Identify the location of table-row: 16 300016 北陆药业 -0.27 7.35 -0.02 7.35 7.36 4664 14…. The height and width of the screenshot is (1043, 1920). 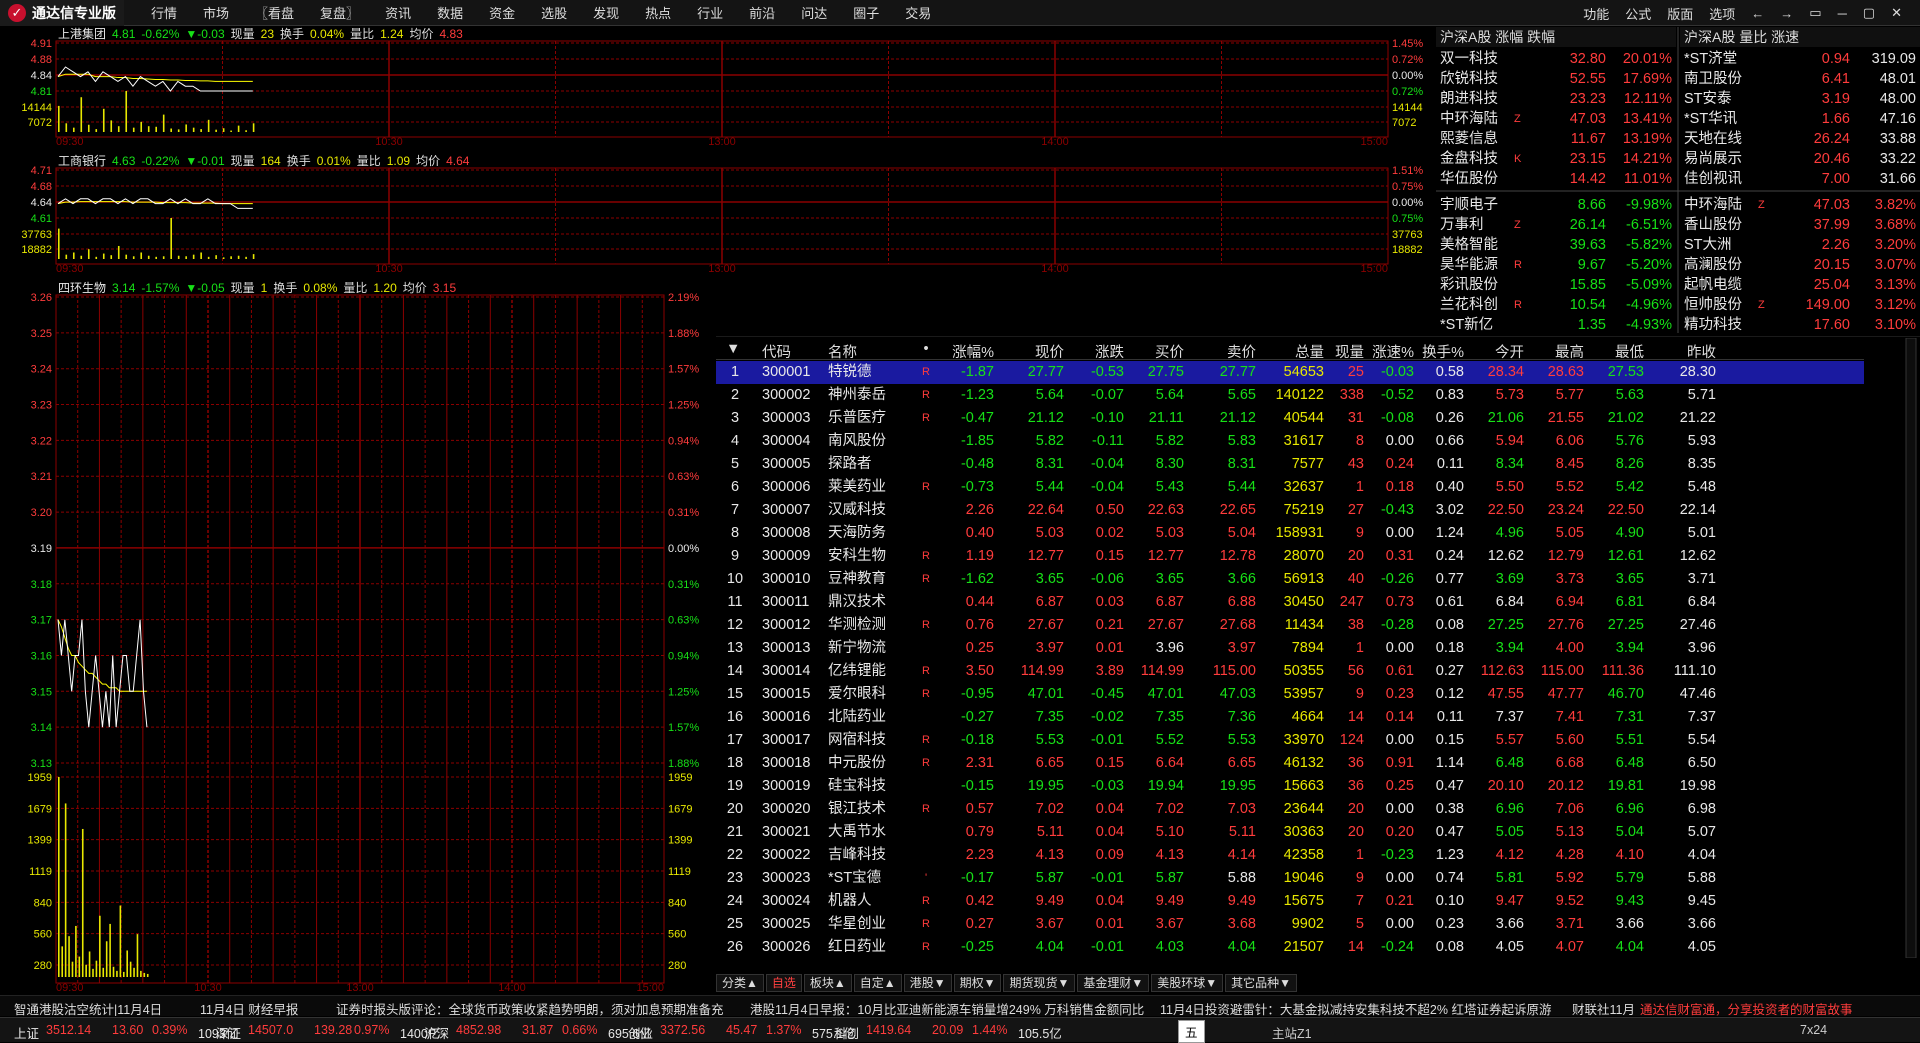
(1290, 717).